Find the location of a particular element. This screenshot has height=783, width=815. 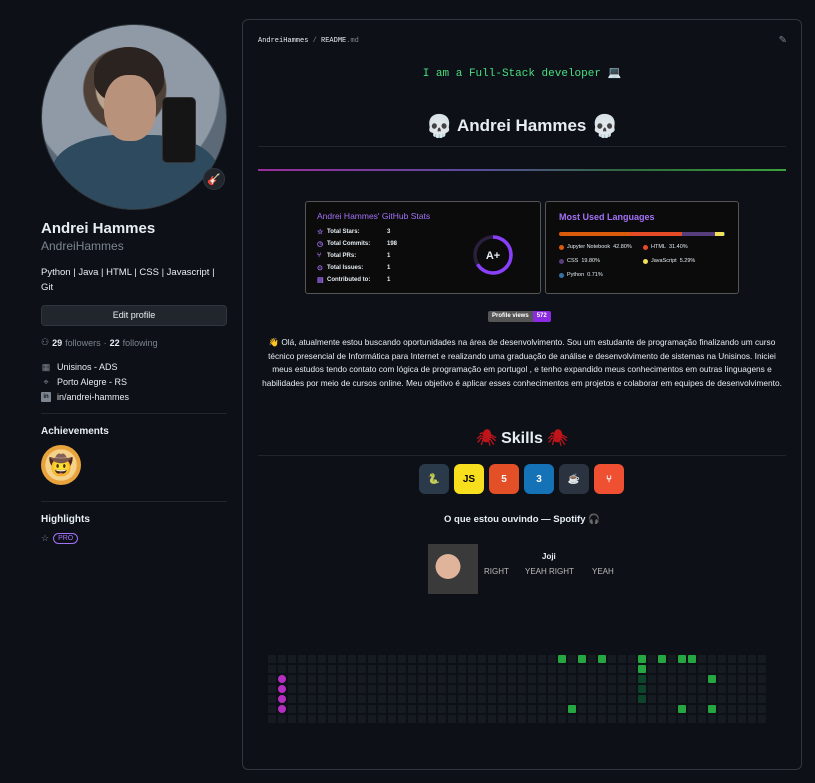

track-item: YEAH RIGHT is located at coordinates (549, 571).